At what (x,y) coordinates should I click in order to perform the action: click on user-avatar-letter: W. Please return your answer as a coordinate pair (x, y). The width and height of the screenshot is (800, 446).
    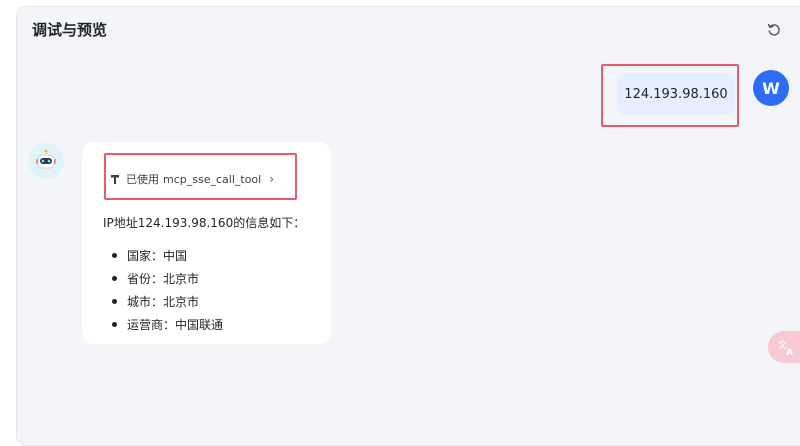
    Looking at the image, I should click on (771, 88).